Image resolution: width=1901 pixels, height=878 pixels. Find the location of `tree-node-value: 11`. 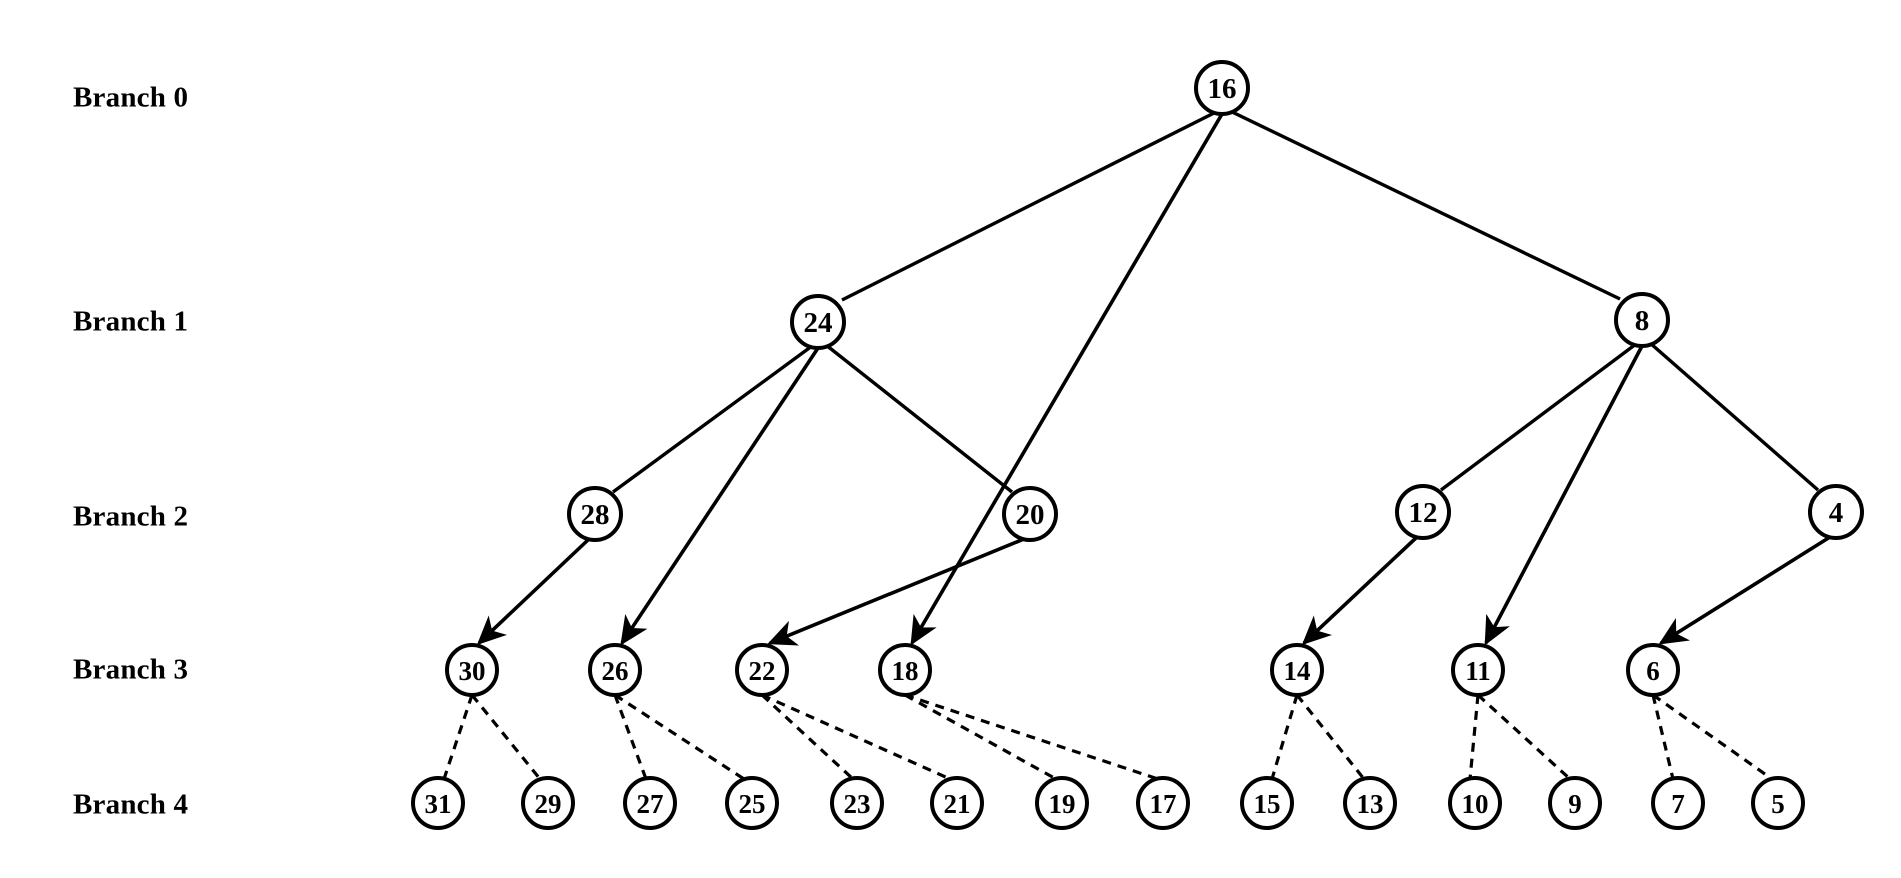

tree-node-value: 11 is located at coordinates (1478, 671).